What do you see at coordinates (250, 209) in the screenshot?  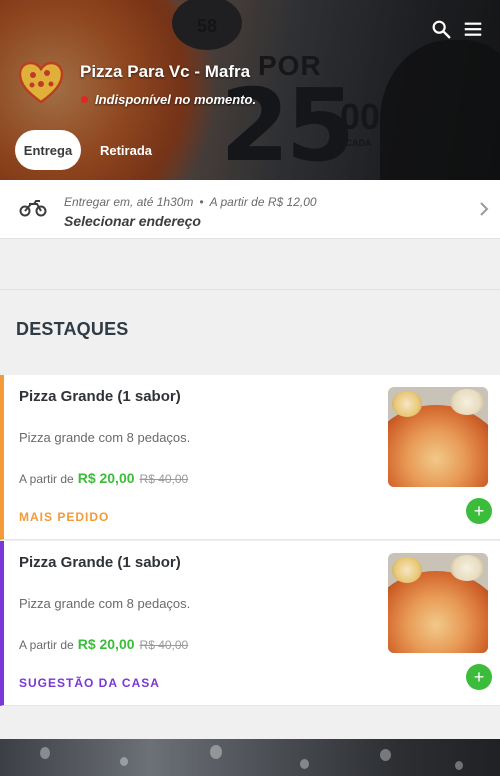 I see `address-selector` at bounding box center [250, 209].